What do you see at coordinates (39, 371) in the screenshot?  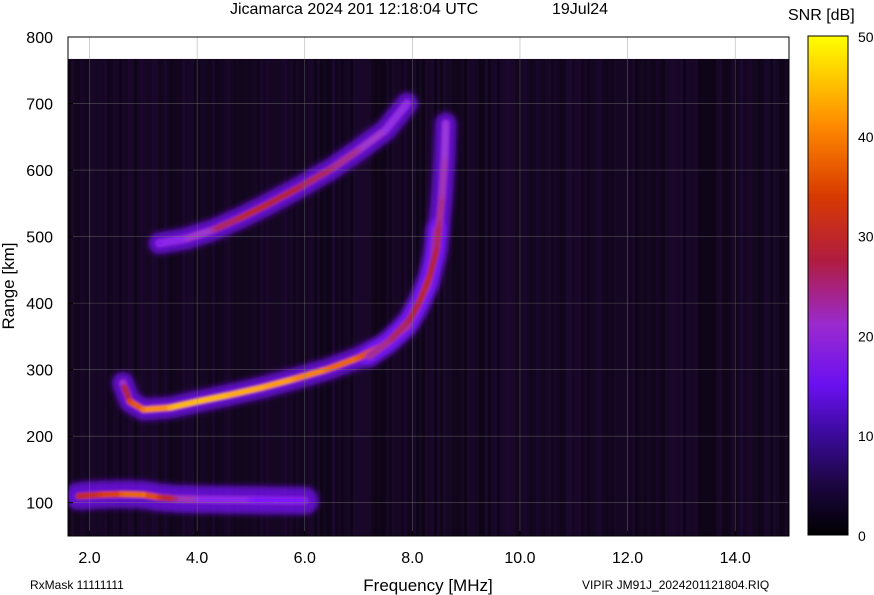 I see `y-tick-label-2: 300` at bounding box center [39, 371].